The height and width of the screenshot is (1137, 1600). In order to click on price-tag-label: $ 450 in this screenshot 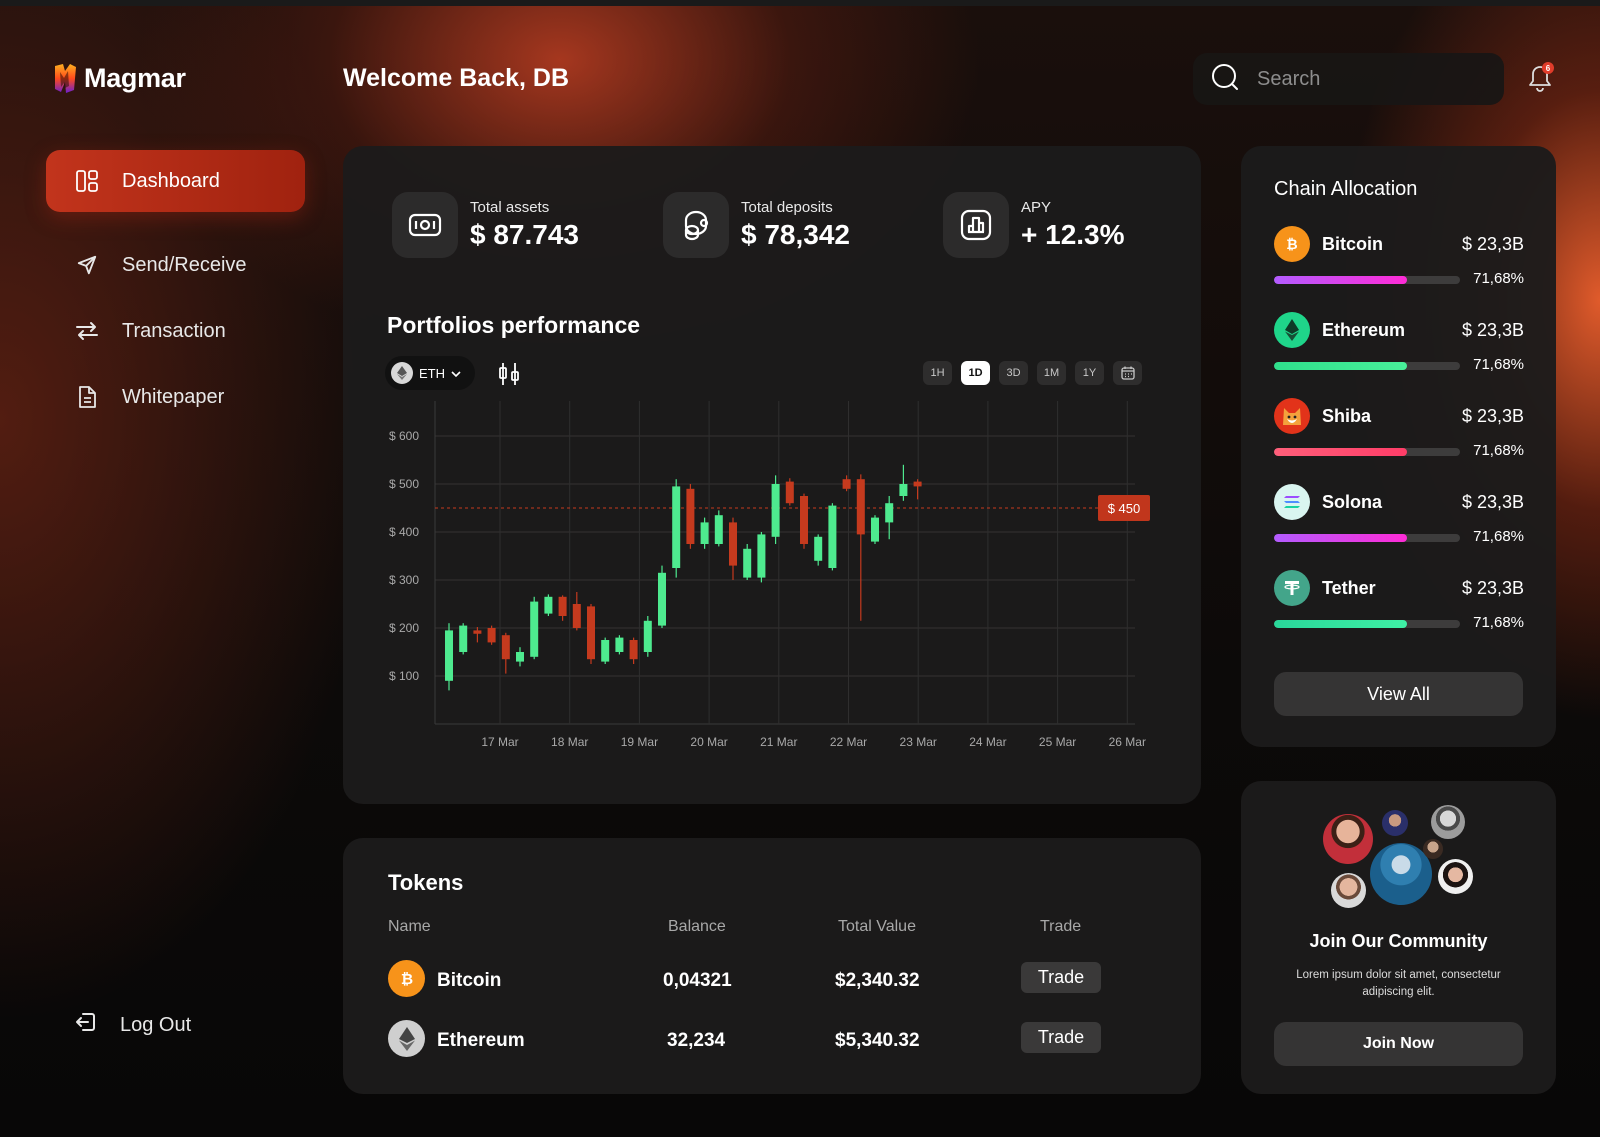, I will do `click(1124, 508)`.